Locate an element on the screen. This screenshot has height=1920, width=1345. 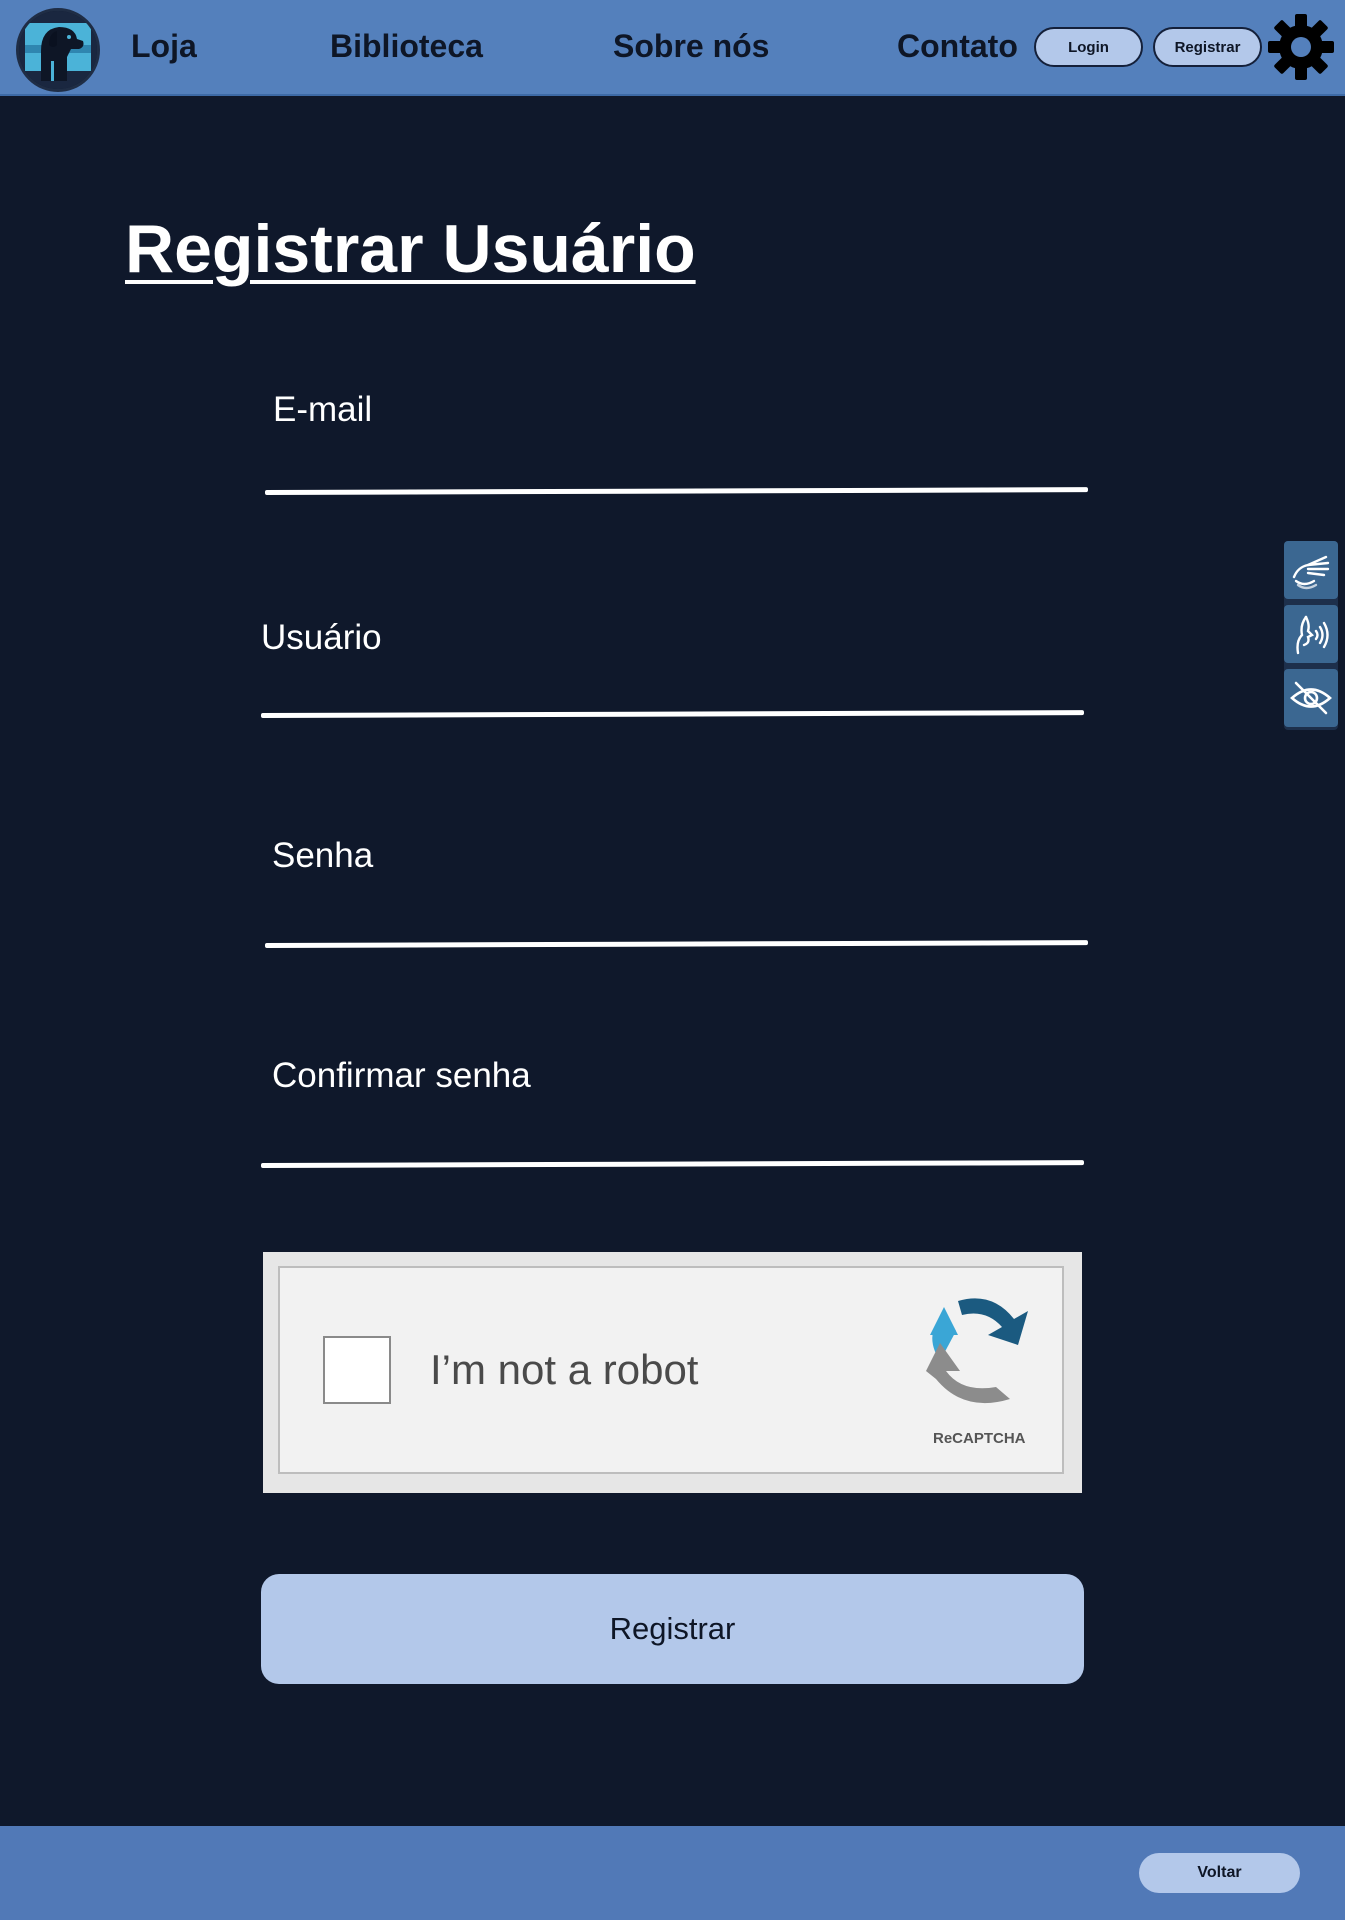
recaptcha-widget: I’m not a robot ReCAPTCHA is located at coordinates (672, 1372).